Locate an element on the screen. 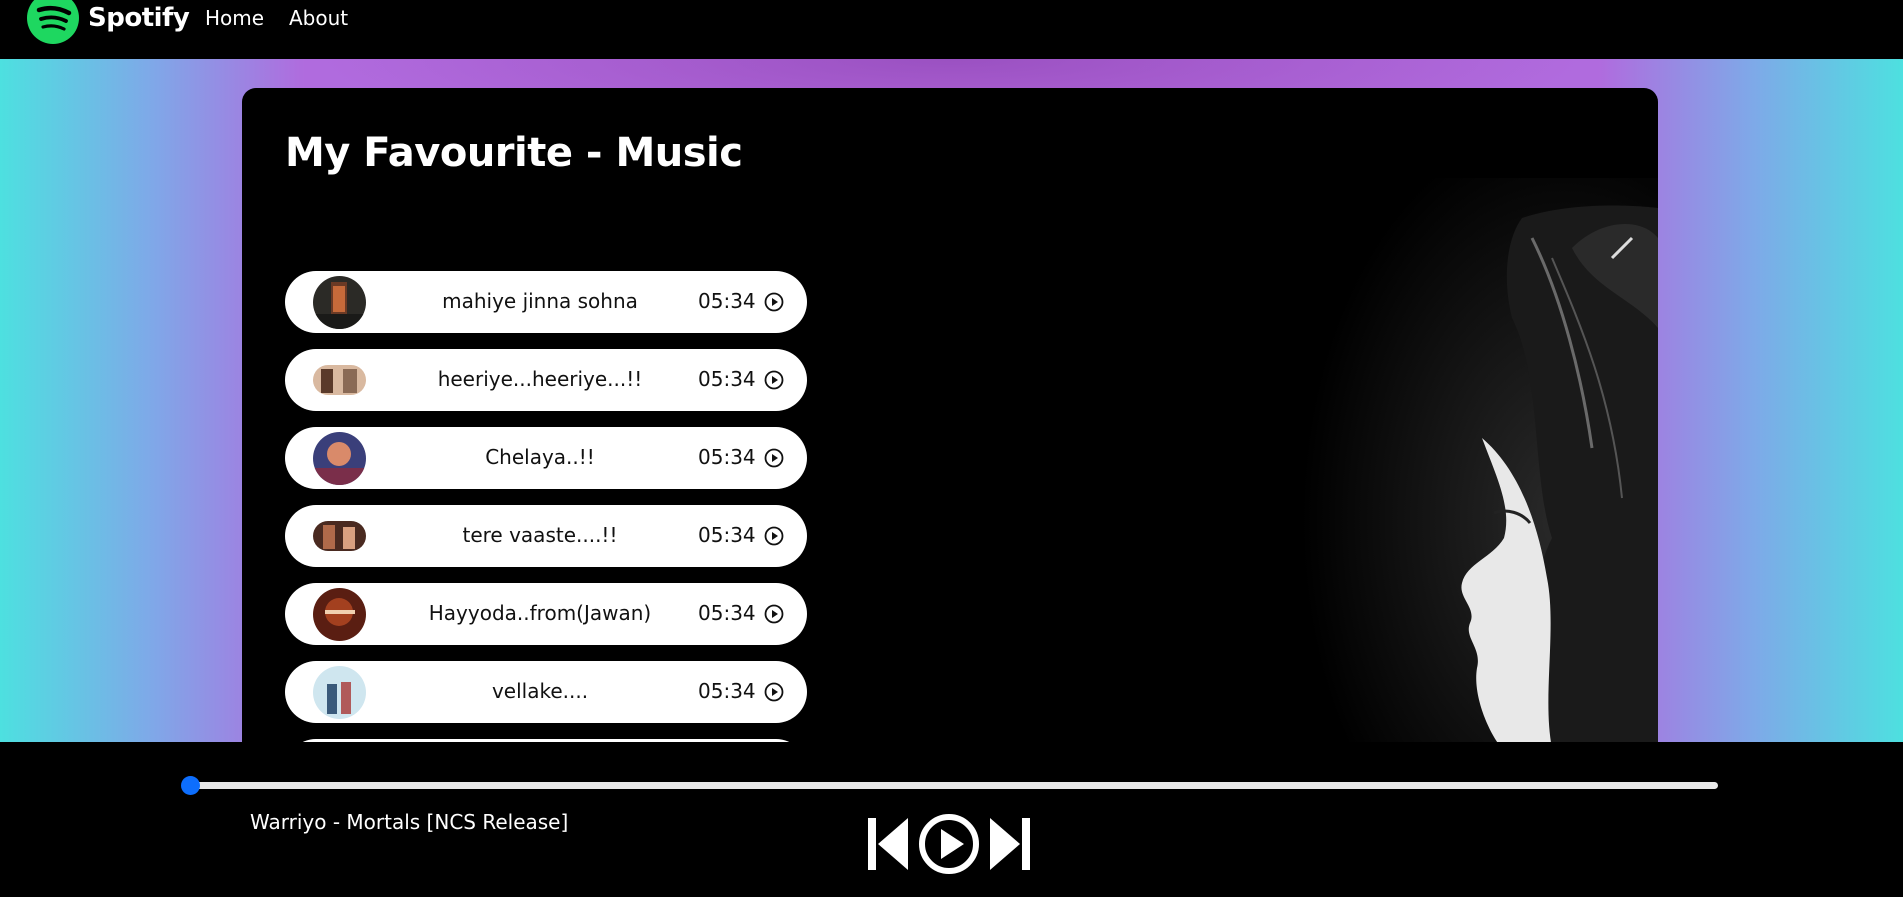  song-name: Hayyoda..from(Jawan) is located at coordinates (540, 613).